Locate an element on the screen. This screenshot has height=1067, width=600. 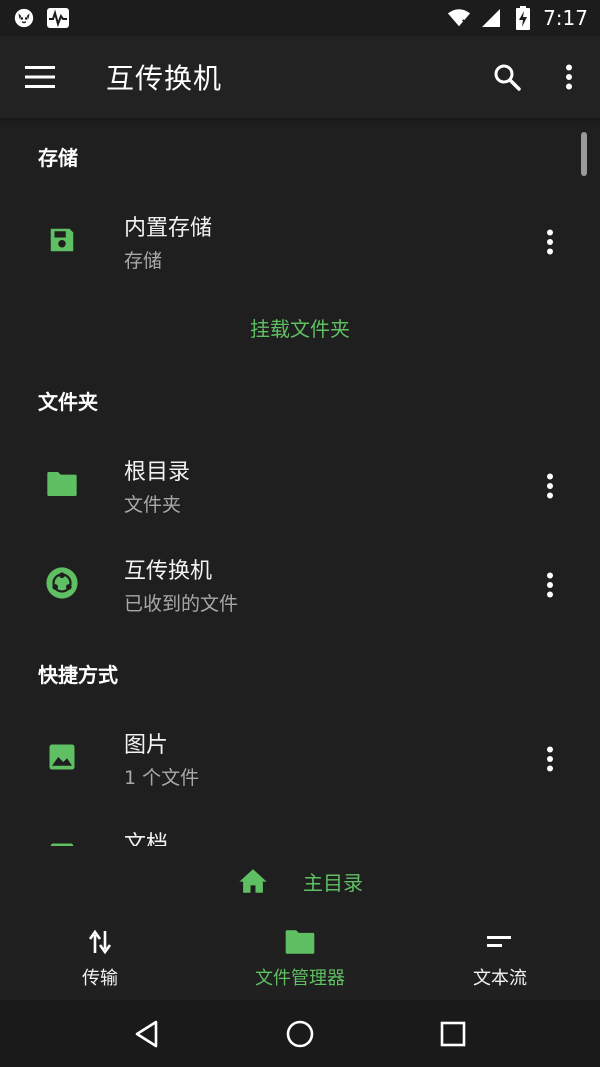
transfer-arrows-icon is located at coordinates (100, 942).